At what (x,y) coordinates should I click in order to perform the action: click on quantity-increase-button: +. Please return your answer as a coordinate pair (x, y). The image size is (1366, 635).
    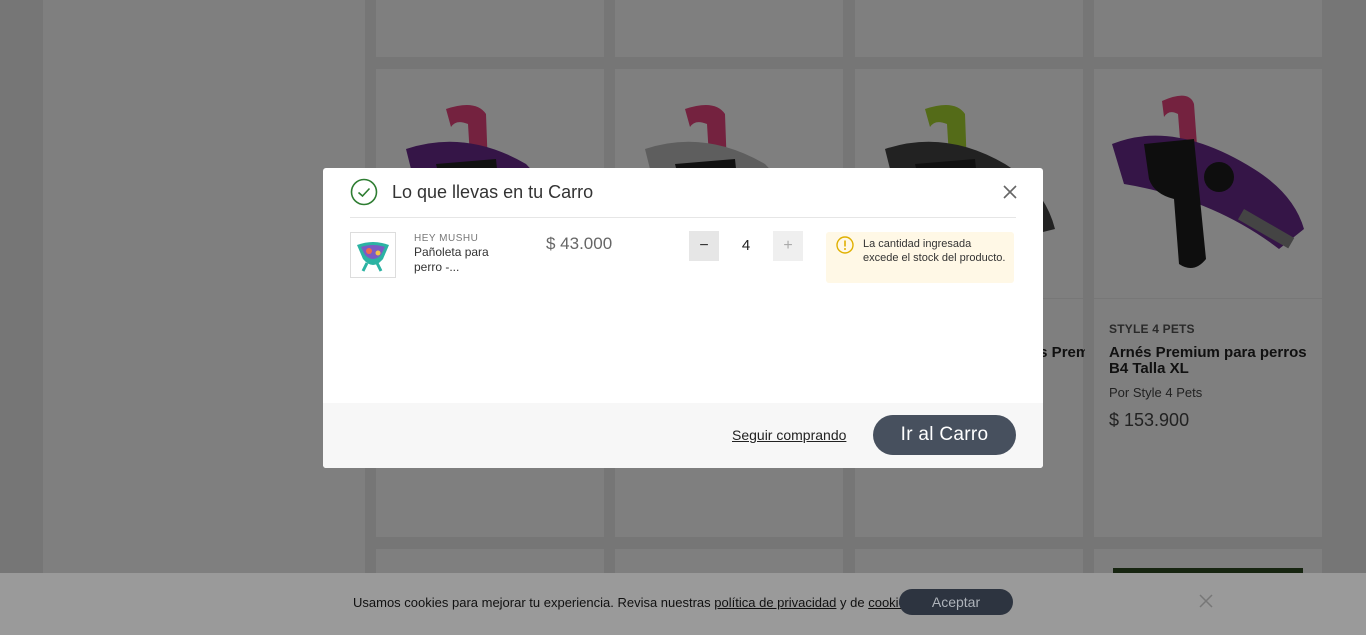
    Looking at the image, I should click on (788, 246).